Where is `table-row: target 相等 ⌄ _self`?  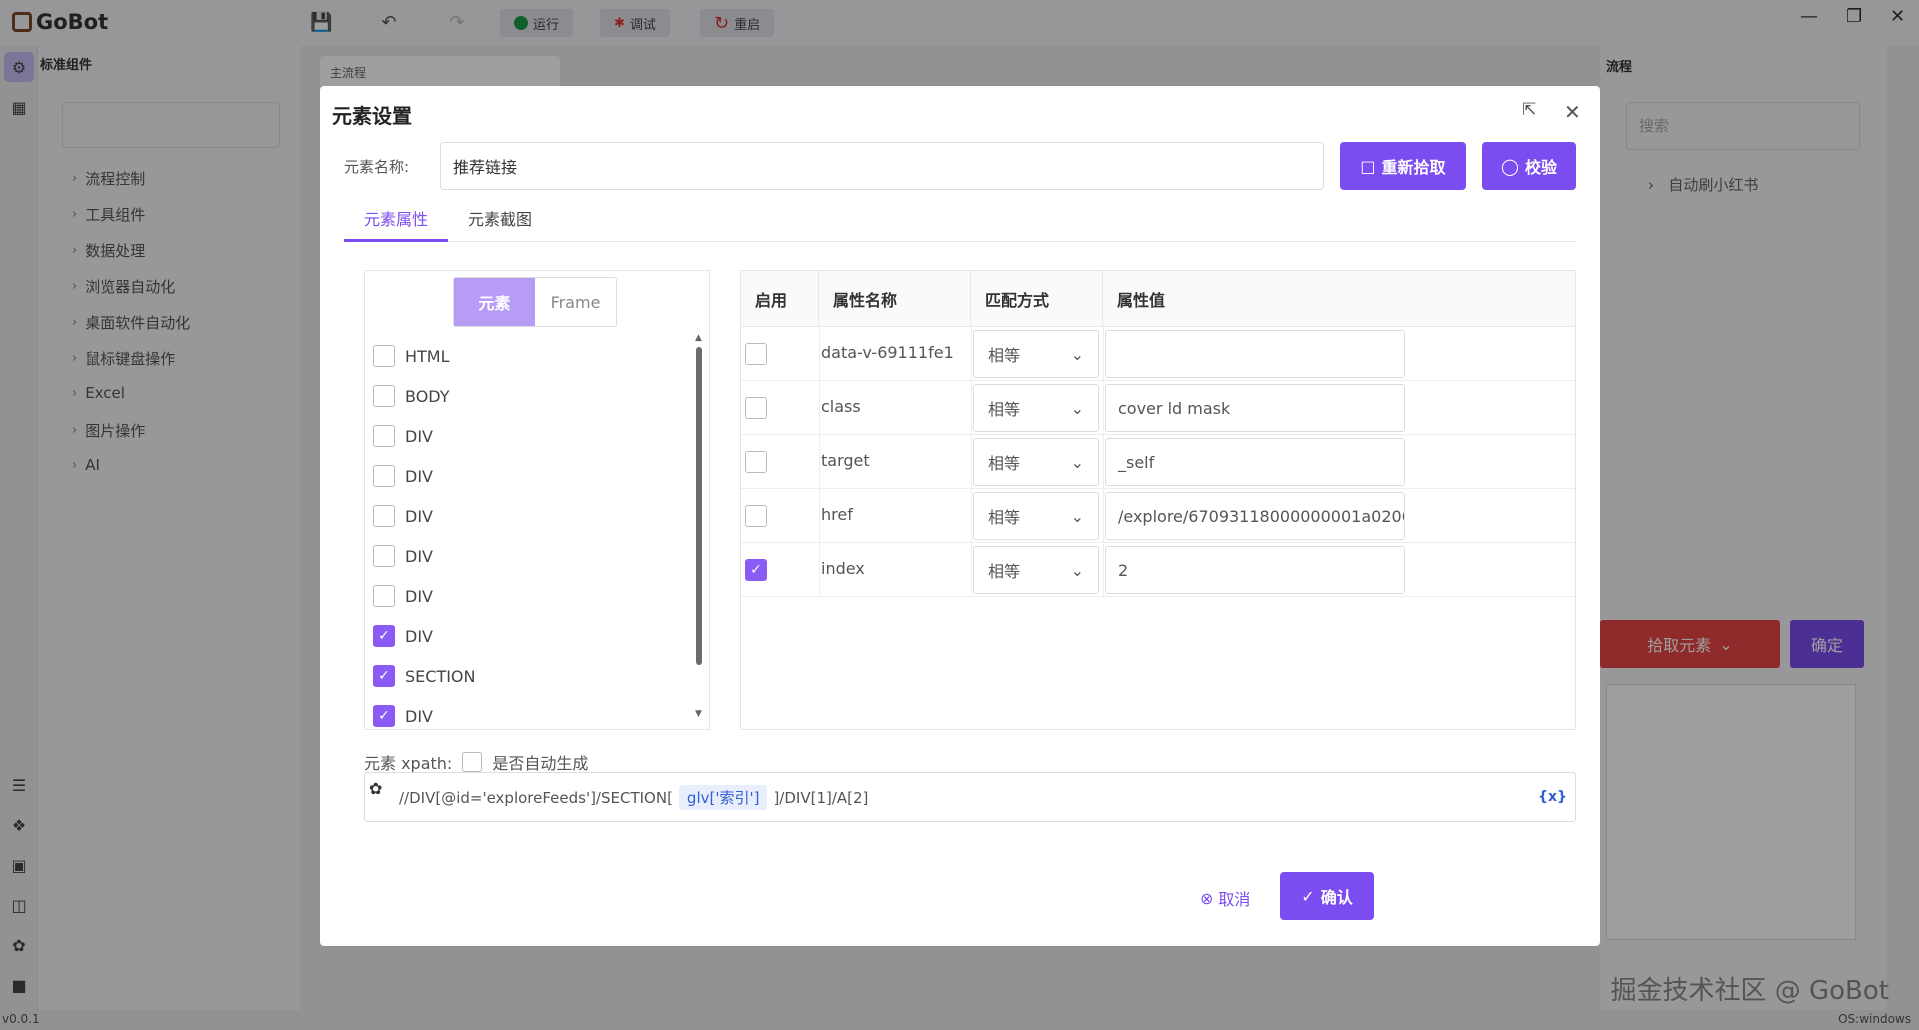
table-row: target 相等 ⌄ _self is located at coordinates (1158, 462).